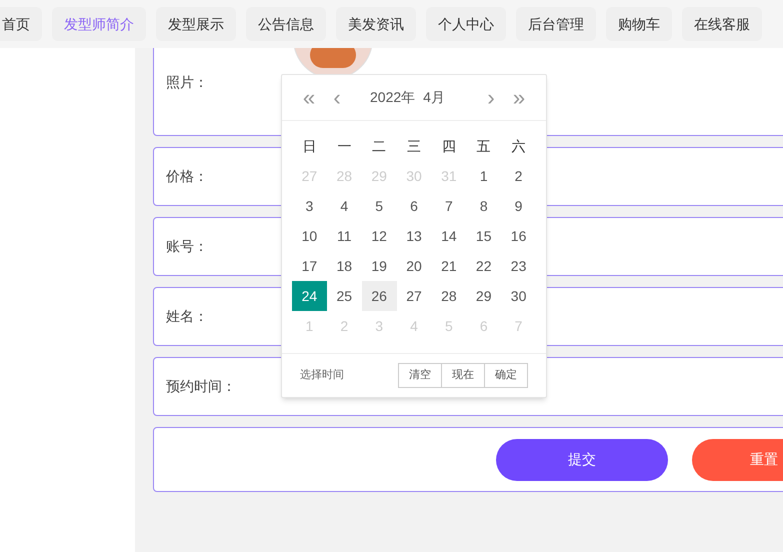 The image size is (783, 552). What do you see at coordinates (376, 24) in the screenshot?
I see `nav-tab: 美发资讯` at bounding box center [376, 24].